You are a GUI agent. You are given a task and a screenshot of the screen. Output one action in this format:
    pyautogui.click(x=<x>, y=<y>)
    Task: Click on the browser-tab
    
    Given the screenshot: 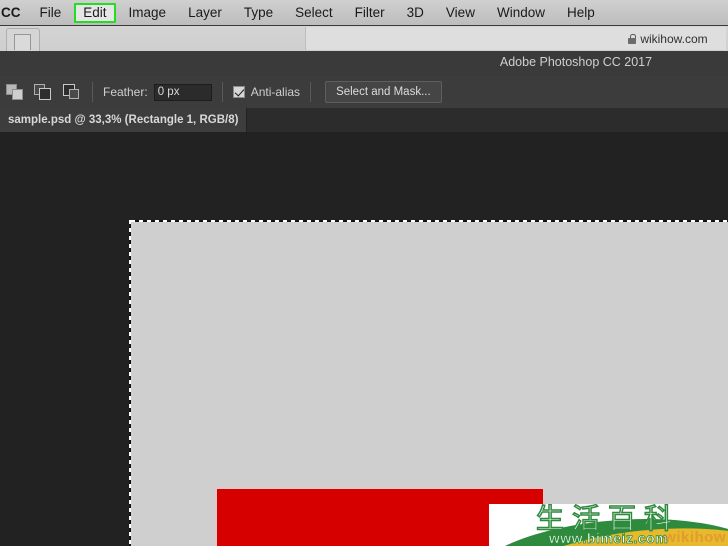 What is the action you would take?
    pyautogui.click(x=23, y=39)
    